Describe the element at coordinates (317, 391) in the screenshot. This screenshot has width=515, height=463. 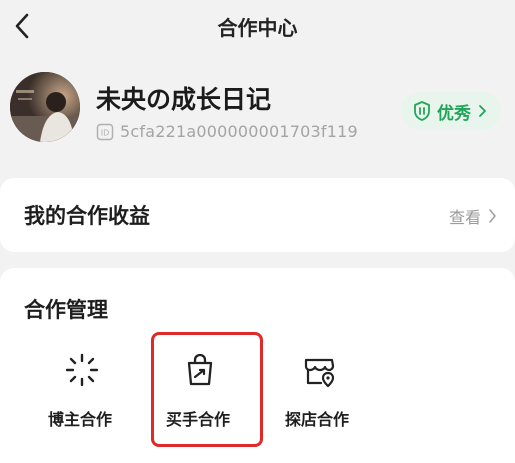
I see `store-visit-cooperation-button: 探店合作` at that location.